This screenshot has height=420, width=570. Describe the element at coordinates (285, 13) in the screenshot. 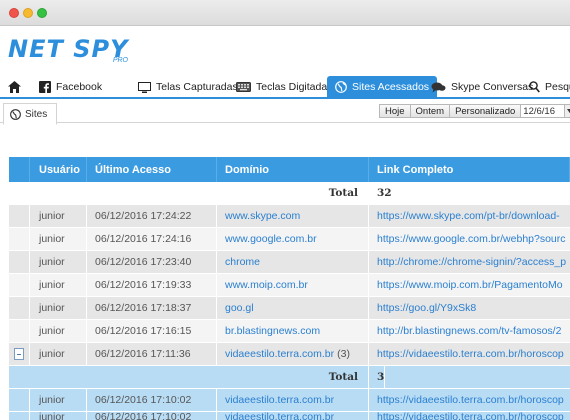

I see `window-titlebar` at that location.